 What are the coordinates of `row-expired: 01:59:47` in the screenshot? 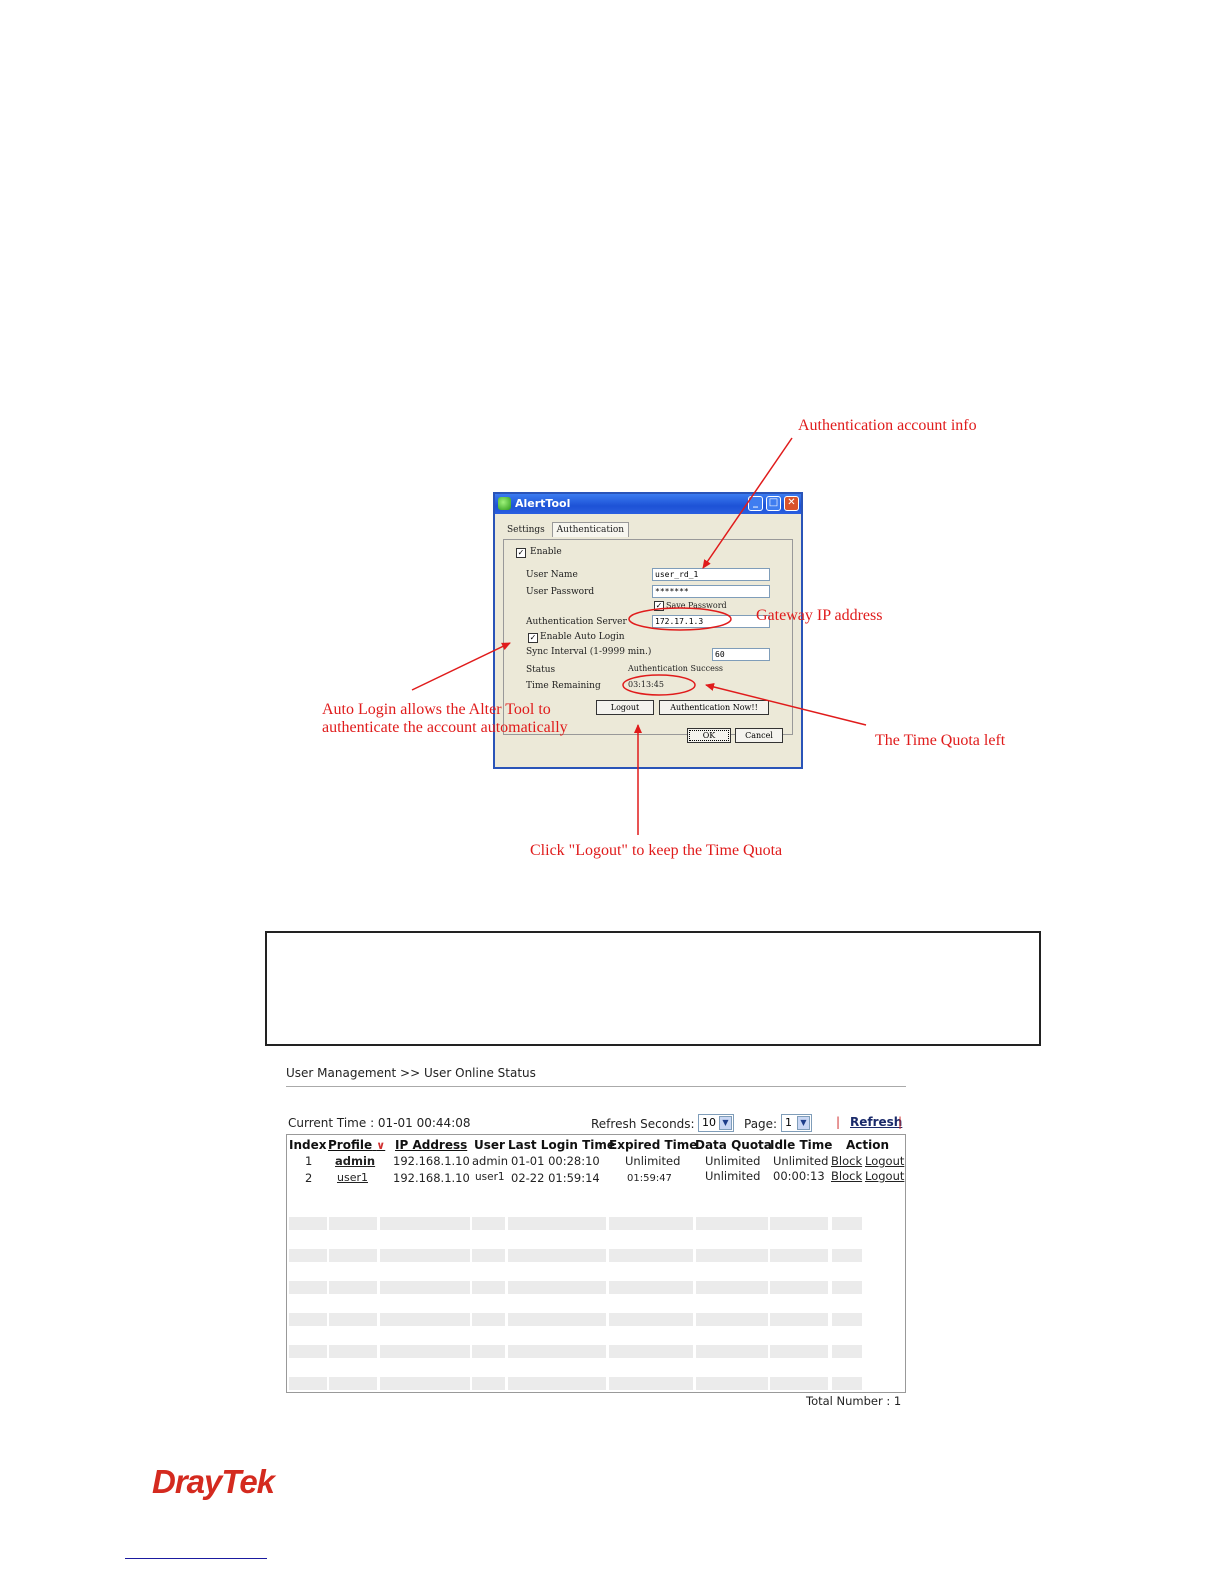 It's located at (649, 1178).